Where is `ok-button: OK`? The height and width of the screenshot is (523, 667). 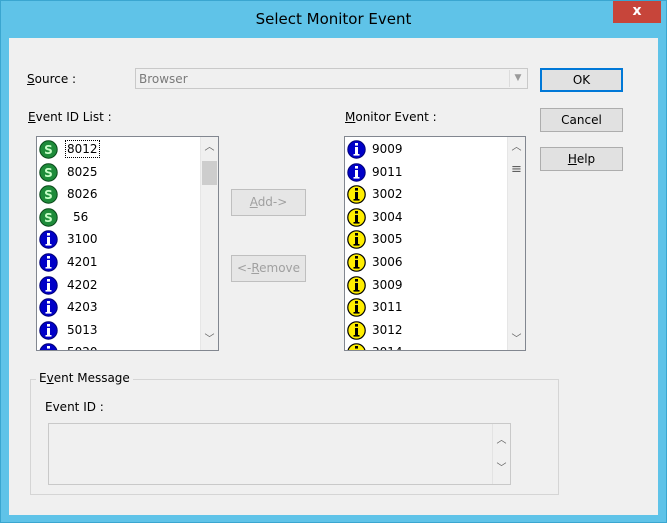
ok-button: OK is located at coordinates (581, 80).